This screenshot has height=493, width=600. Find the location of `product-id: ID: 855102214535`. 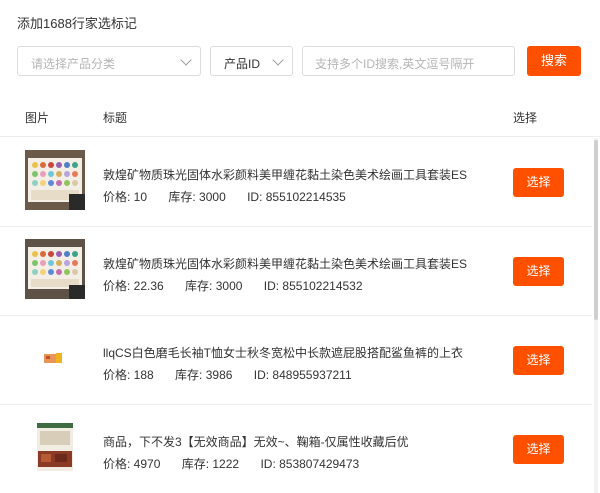

product-id: ID: 855102214535 is located at coordinates (296, 197).